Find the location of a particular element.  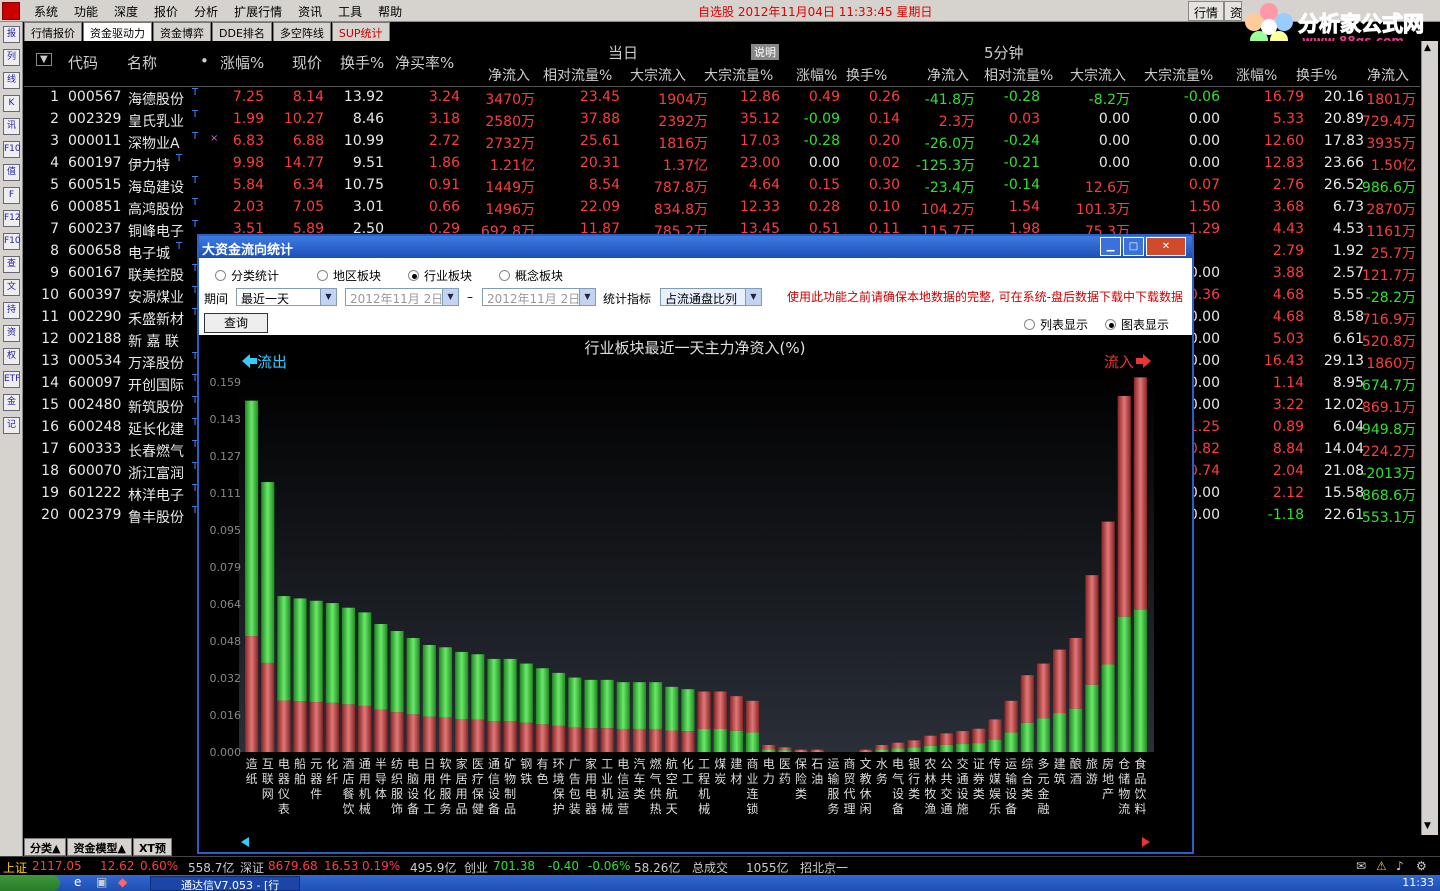

minimize-icon: ▁ is located at coordinates (1110, 246).